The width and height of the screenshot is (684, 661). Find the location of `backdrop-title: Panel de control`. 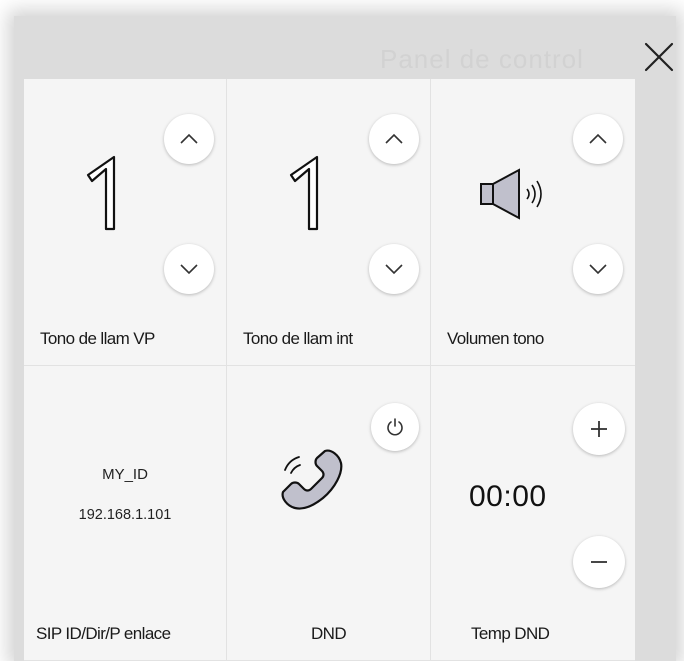

backdrop-title: Panel de control is located at coordinates (482, 59).